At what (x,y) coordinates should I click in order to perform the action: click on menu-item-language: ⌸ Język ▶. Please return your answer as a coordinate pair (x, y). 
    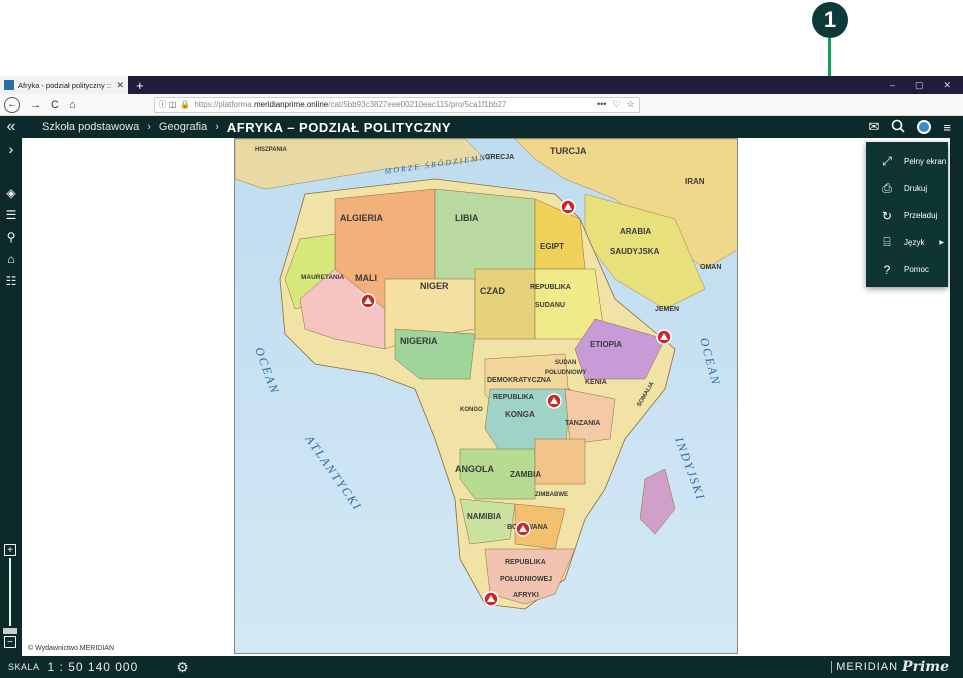
    Looking at the image, I should click on (907, 242).